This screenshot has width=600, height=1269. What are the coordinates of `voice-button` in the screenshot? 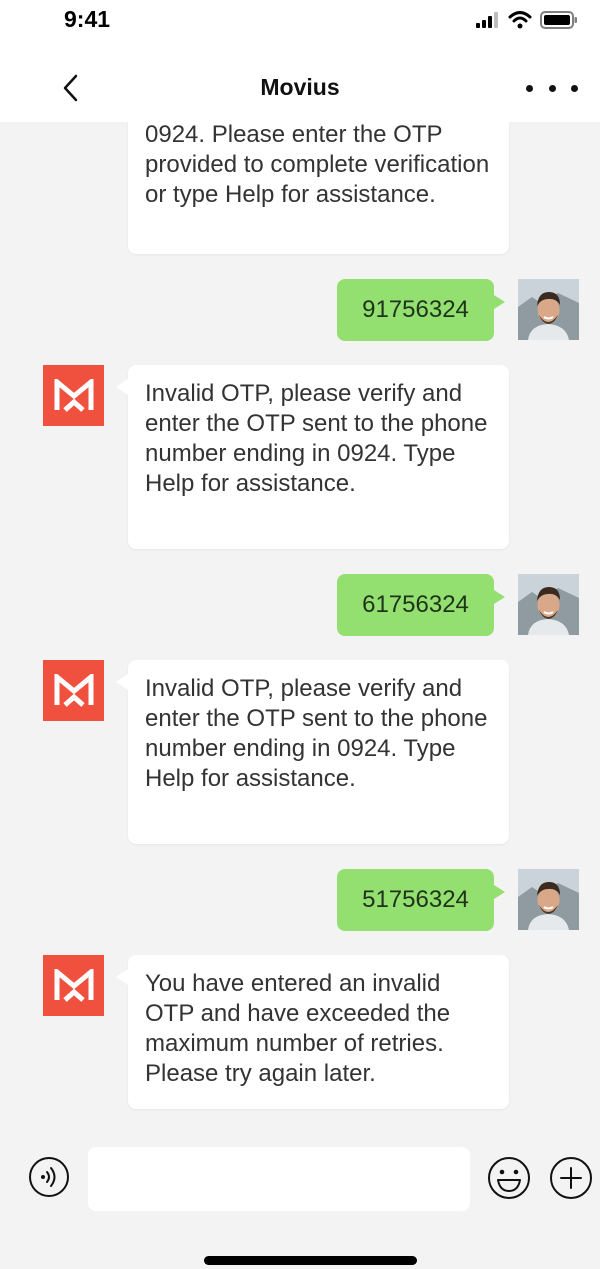 It's located at (49, 1177).